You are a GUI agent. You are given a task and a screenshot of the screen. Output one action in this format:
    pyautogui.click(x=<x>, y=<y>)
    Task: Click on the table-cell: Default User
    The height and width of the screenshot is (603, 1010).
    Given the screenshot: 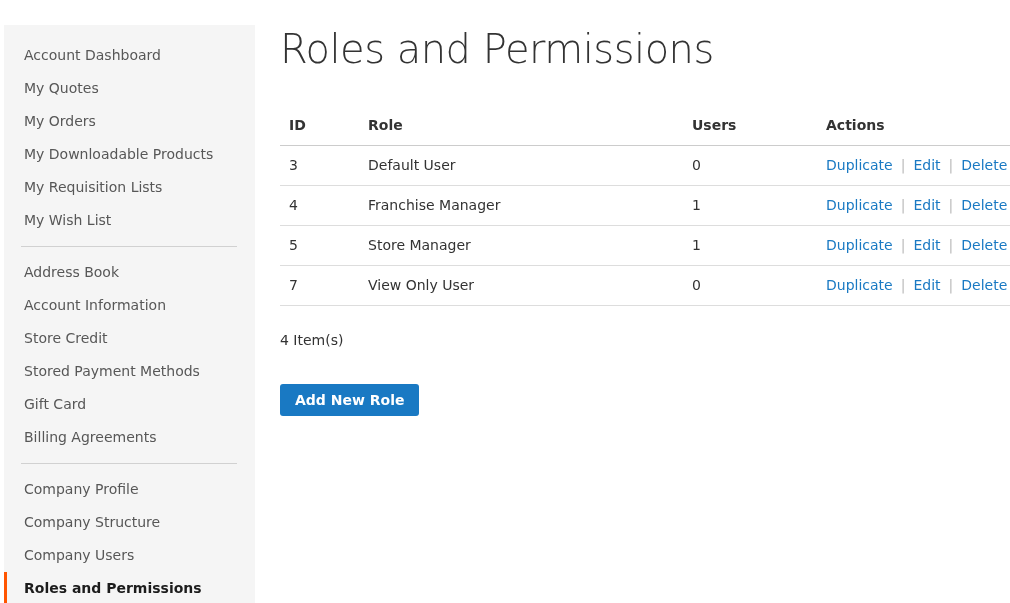 What is the action you would take?
    pyautogui.click(x=412, y=165)
    